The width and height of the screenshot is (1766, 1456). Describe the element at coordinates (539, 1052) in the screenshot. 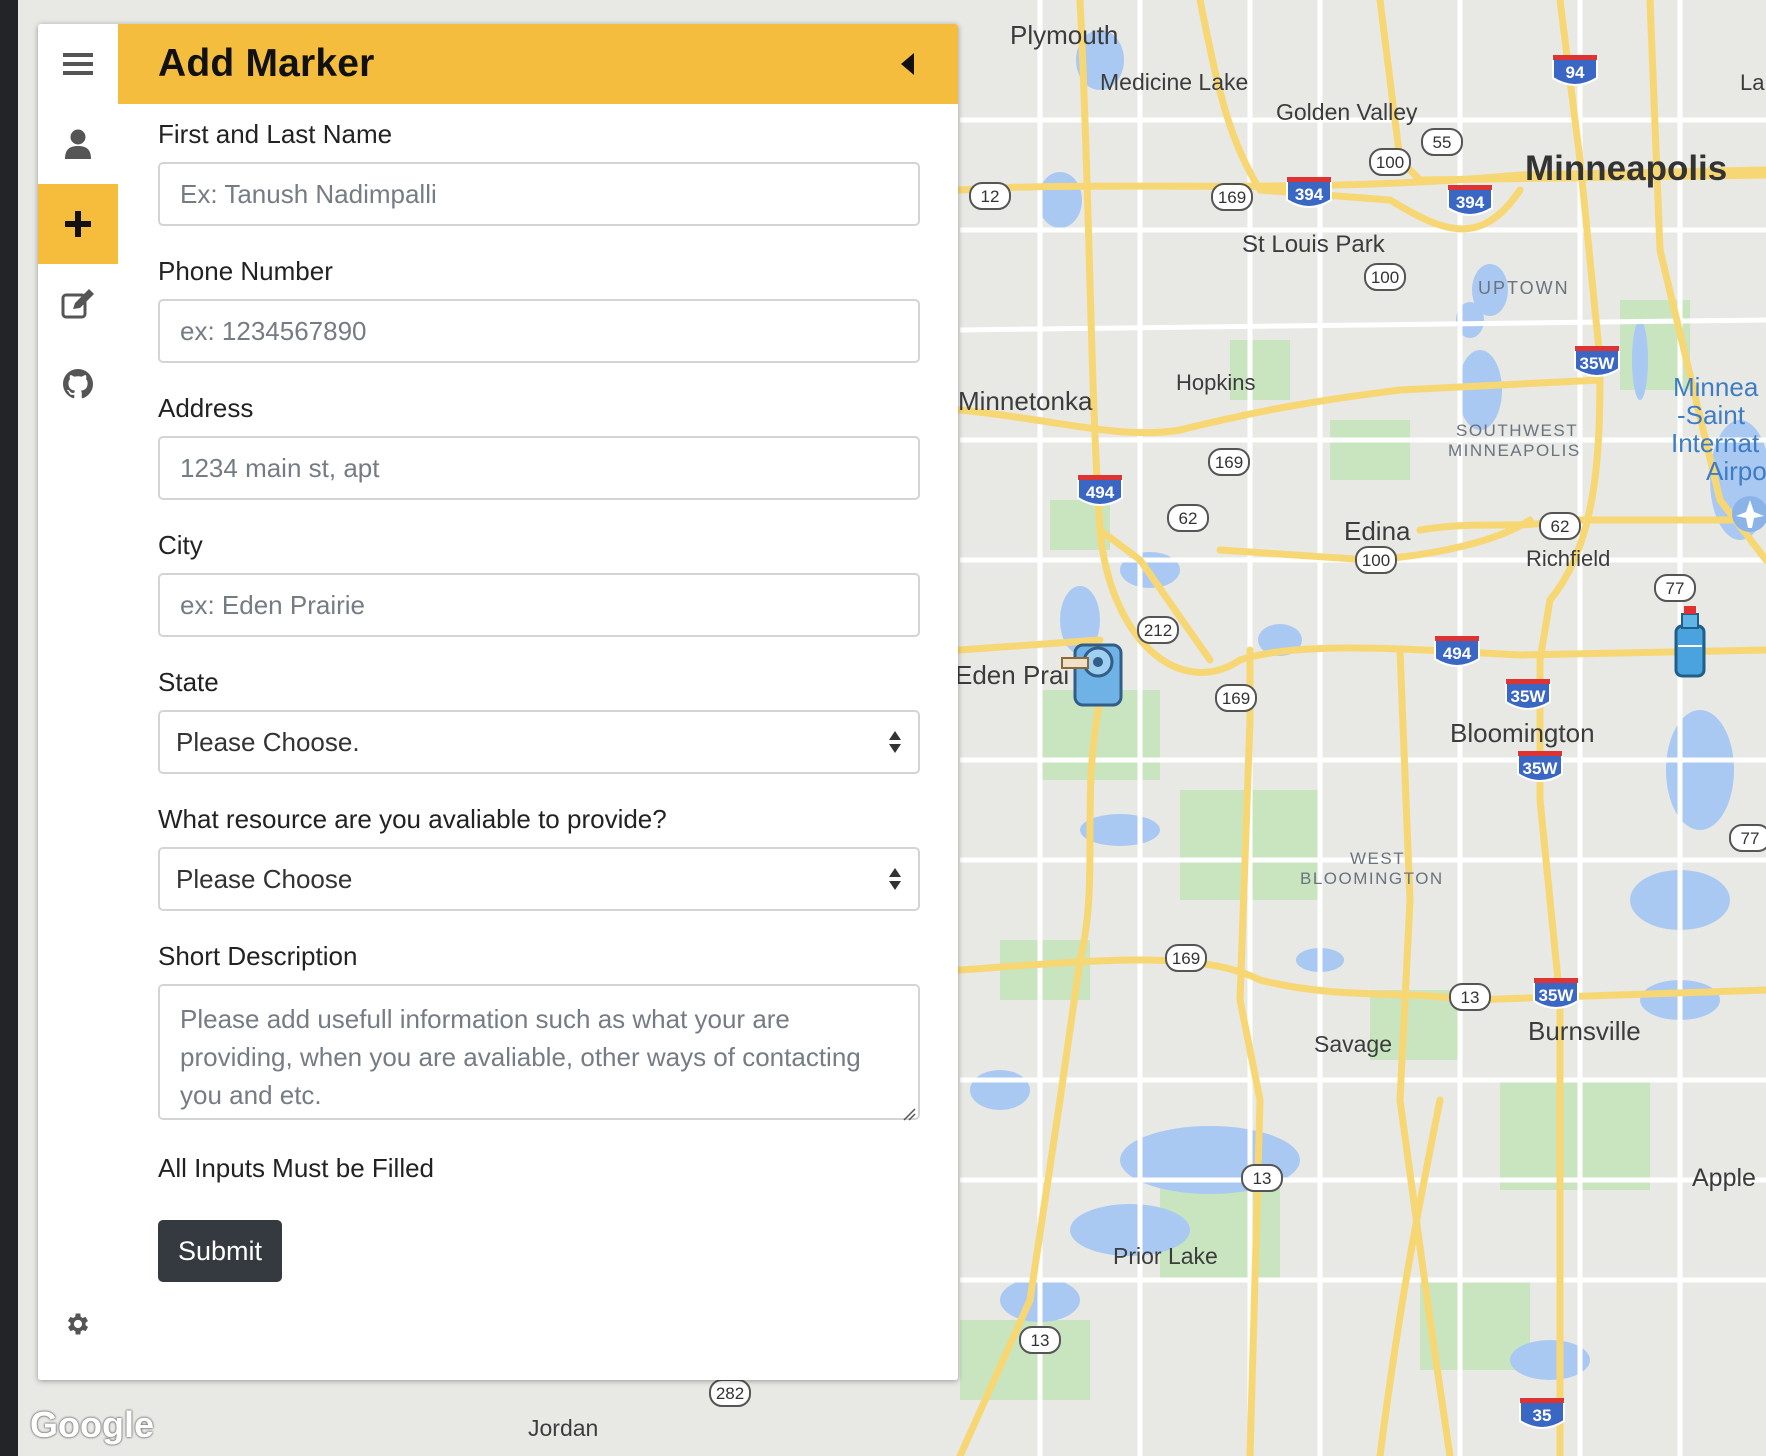

I see `description-textarea` at that location.